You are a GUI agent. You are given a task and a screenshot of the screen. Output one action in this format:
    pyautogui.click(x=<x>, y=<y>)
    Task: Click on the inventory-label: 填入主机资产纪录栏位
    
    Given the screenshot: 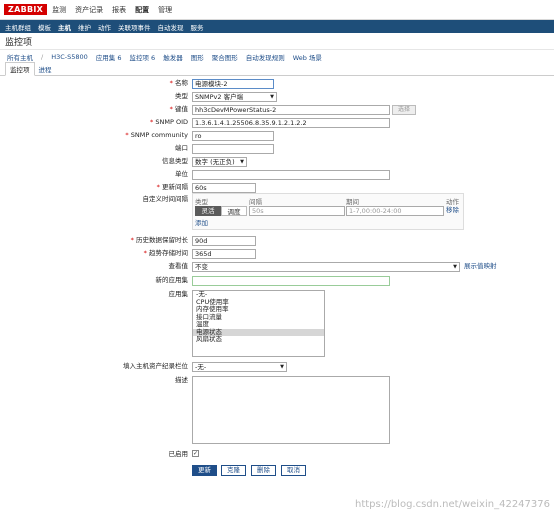 What is the action you would take?
    pyautogui.click(x=155, y=366)
    